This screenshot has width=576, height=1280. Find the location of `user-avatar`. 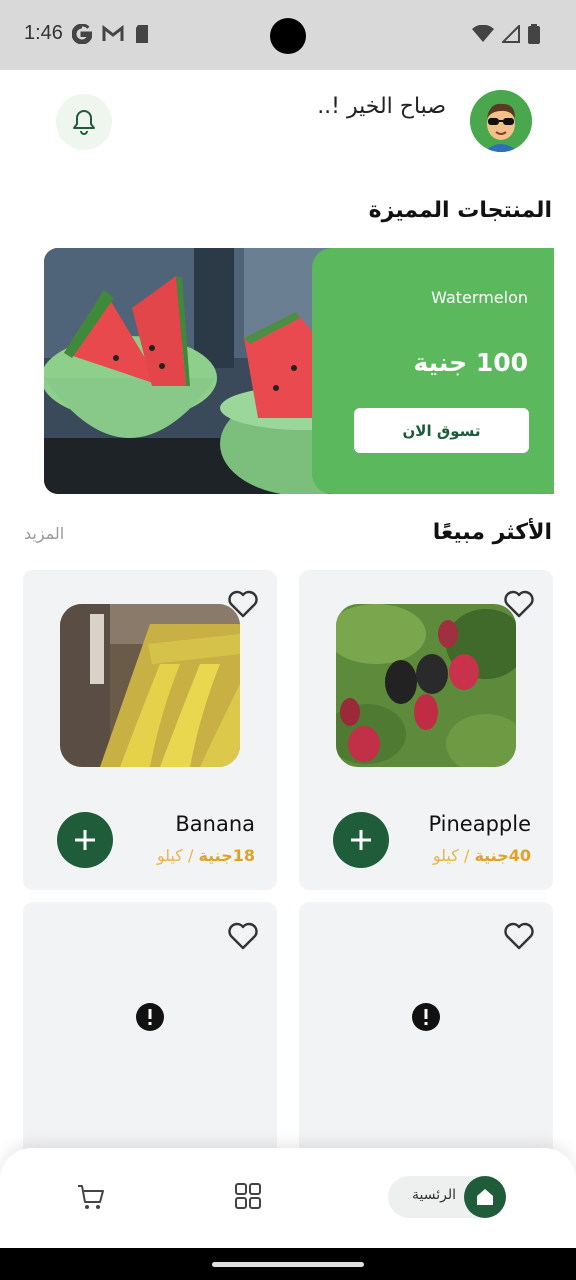

user-avatar is located at coordinates (501, 121).